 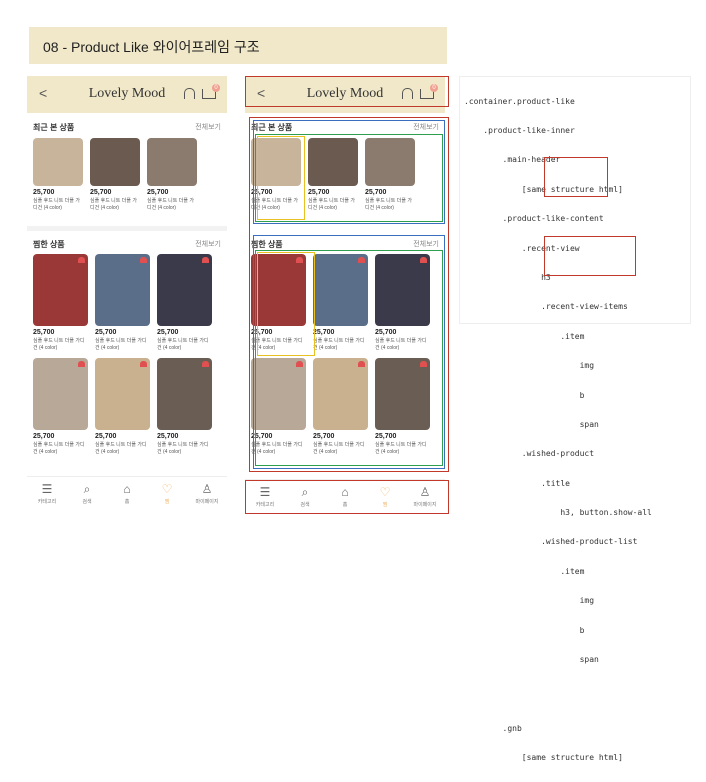 I want to click on banner-title: 08 - Product Like 와이어프레임 구조, so click(x=151, y=47).